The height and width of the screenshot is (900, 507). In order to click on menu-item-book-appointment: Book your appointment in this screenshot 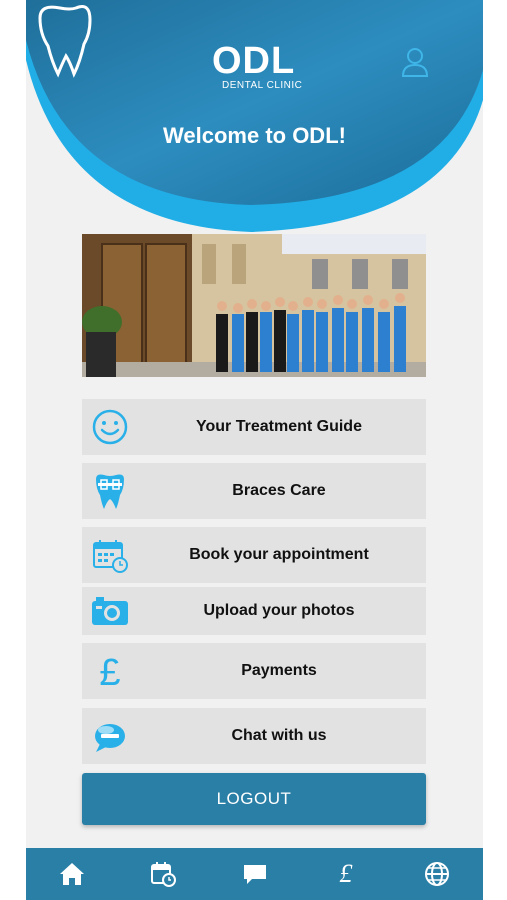, I will do `click(254, 555)`.